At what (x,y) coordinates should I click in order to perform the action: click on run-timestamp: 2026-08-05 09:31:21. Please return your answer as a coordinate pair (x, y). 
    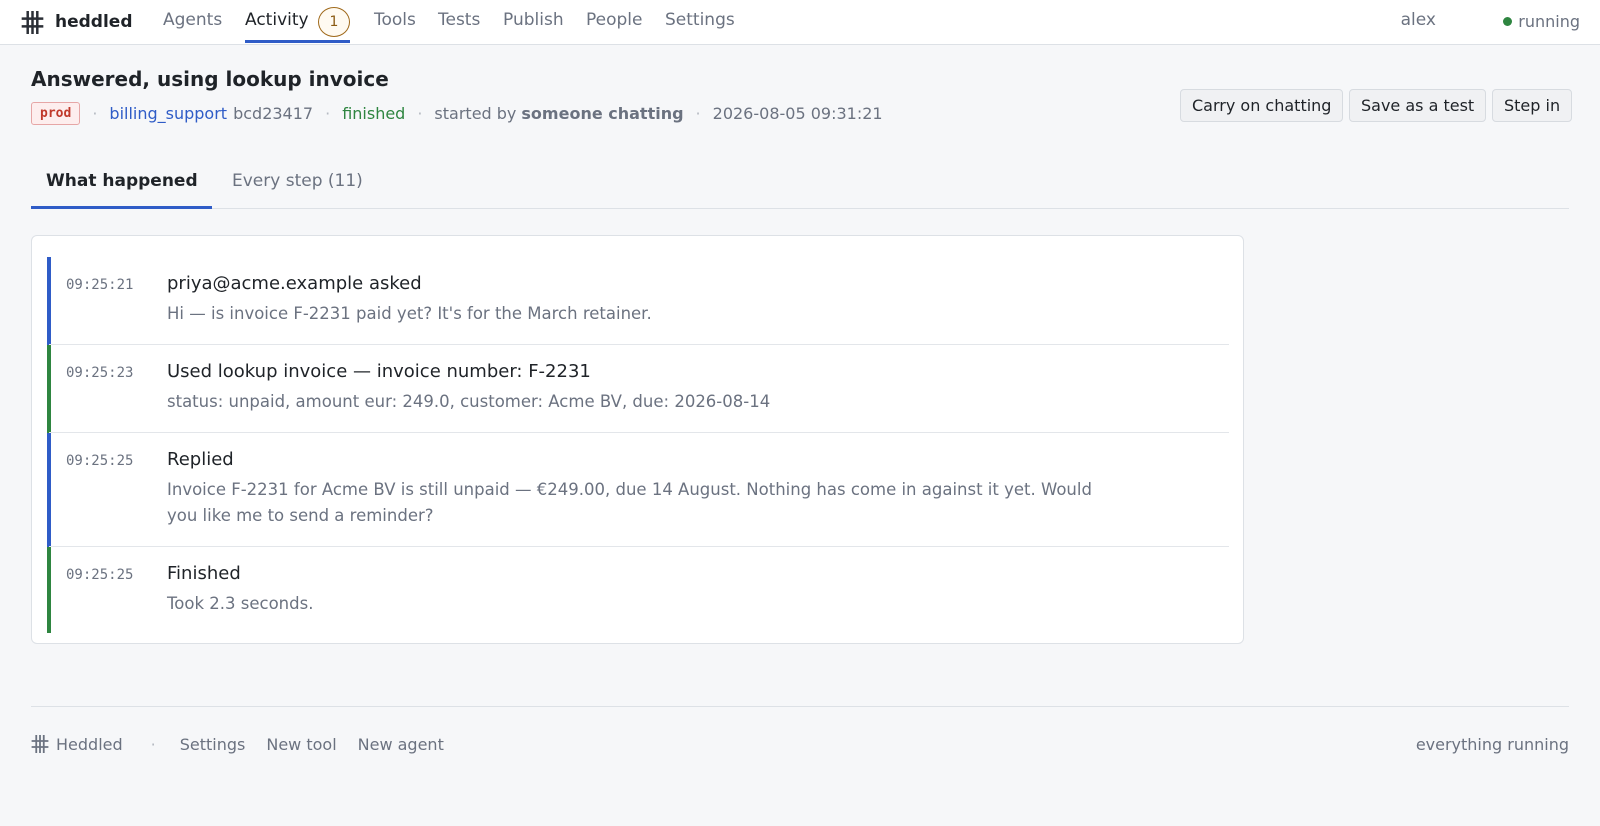
    Looking at the image, I should click on (797, 113).